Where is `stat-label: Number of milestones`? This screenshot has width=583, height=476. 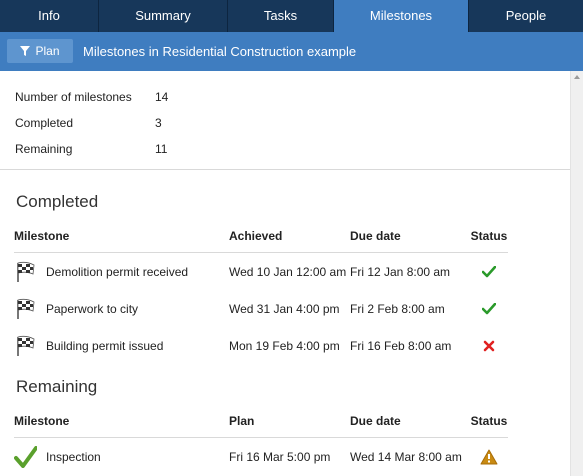 stat-label: Number of milestones is located at coordinates (73, 97).